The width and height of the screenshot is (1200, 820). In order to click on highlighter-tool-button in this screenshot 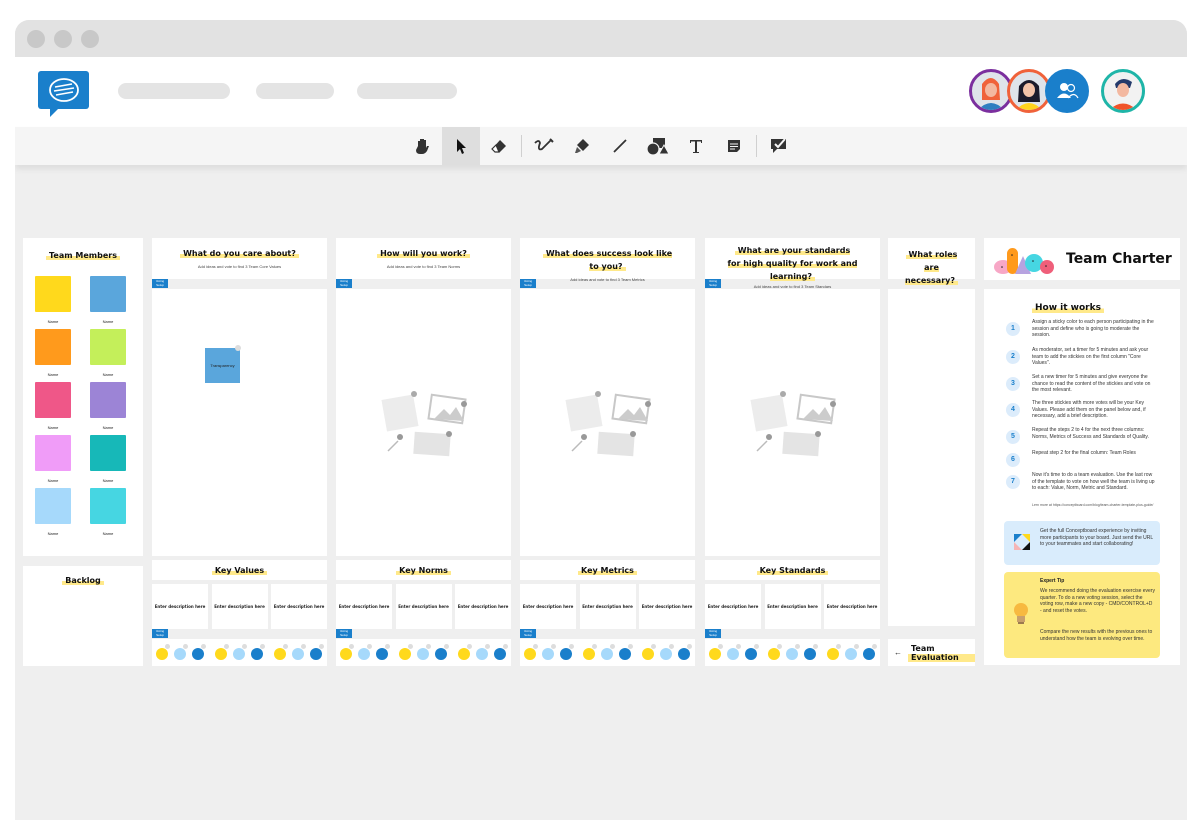, I will do `click(582, 146)`.